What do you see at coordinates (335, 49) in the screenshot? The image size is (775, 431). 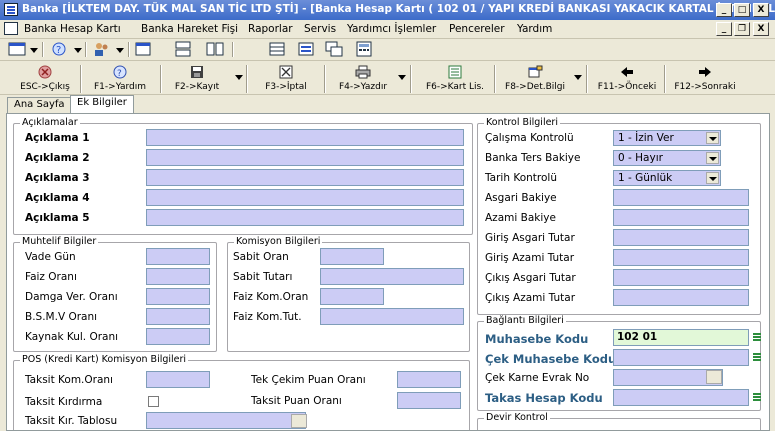 I see `windows-icon` at bounding box center [335, 49].